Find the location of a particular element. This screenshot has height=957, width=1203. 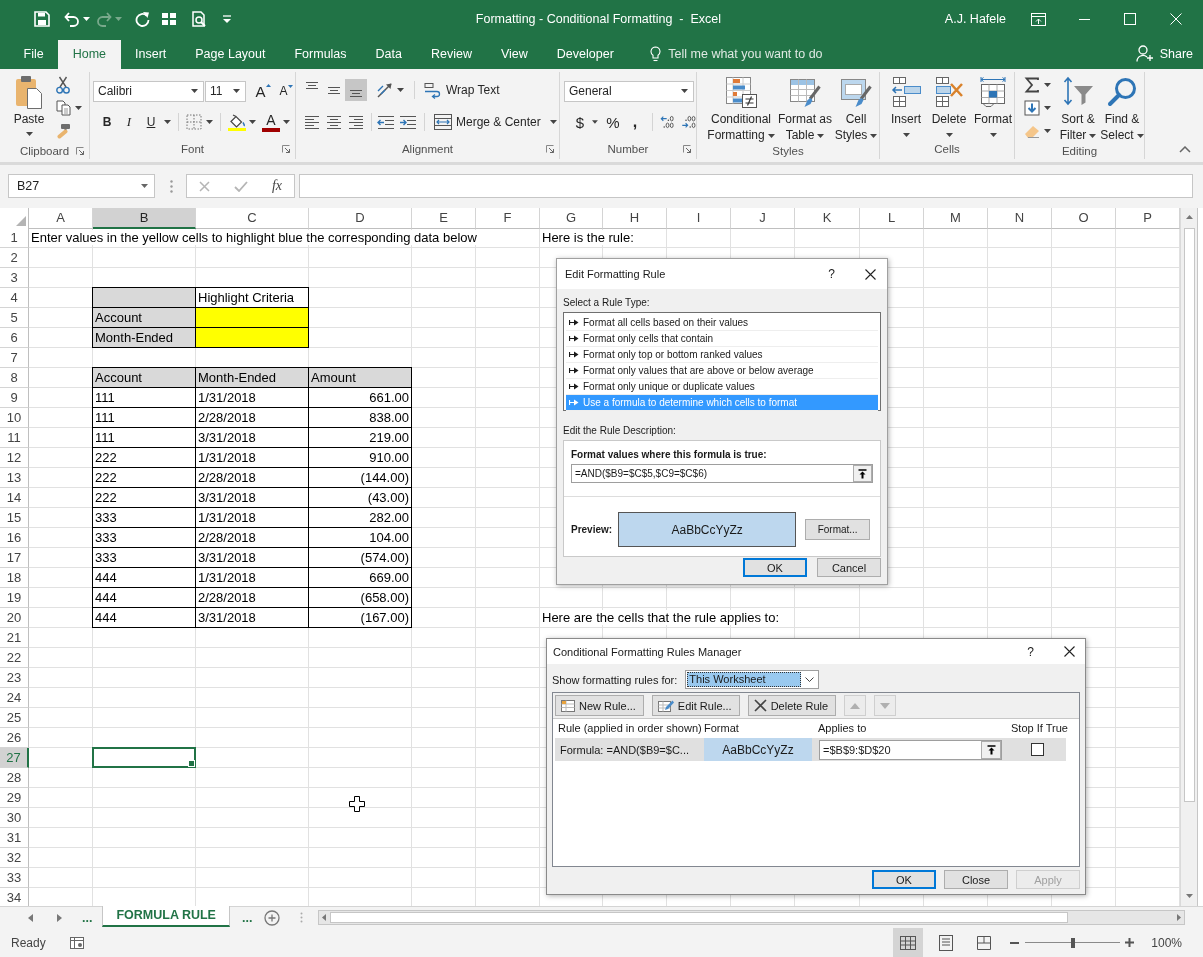

row-header: 12 is located at coordinates (14, 458).